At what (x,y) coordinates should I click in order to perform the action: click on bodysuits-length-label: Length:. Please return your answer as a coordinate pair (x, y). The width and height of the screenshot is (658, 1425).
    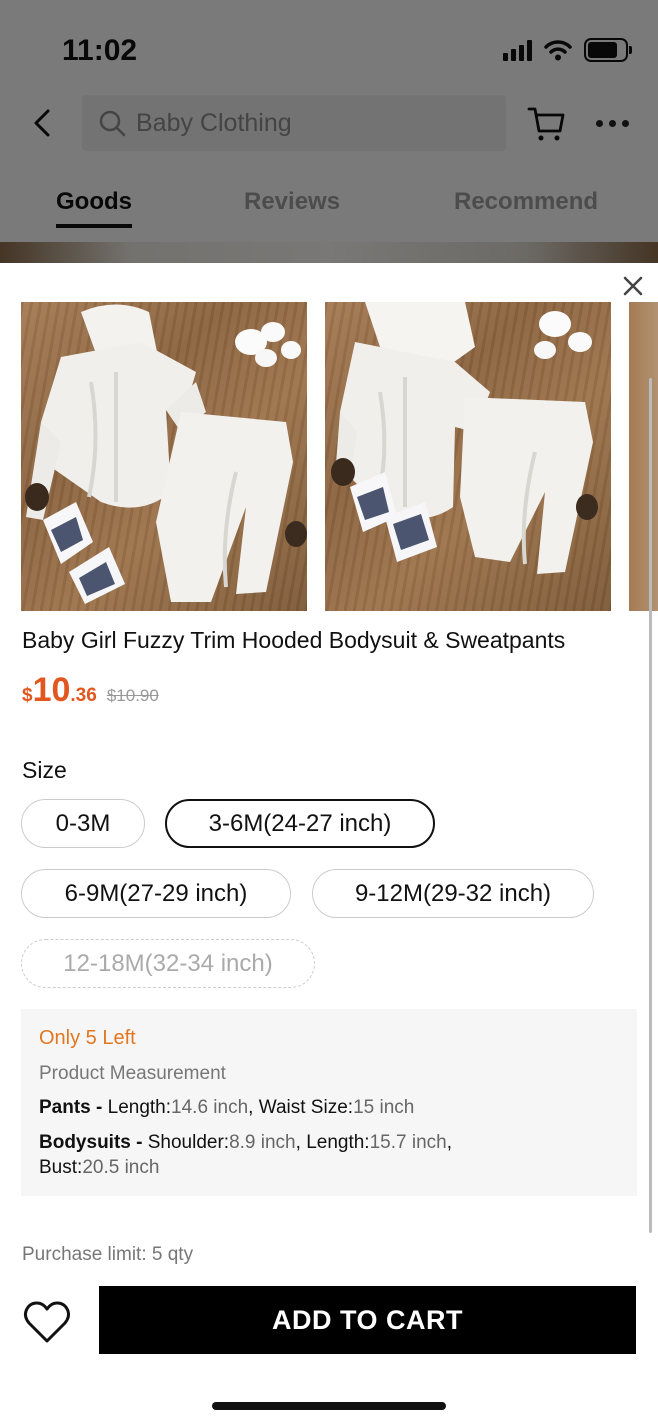
    Looking at the image, I should click on (338, 1142).